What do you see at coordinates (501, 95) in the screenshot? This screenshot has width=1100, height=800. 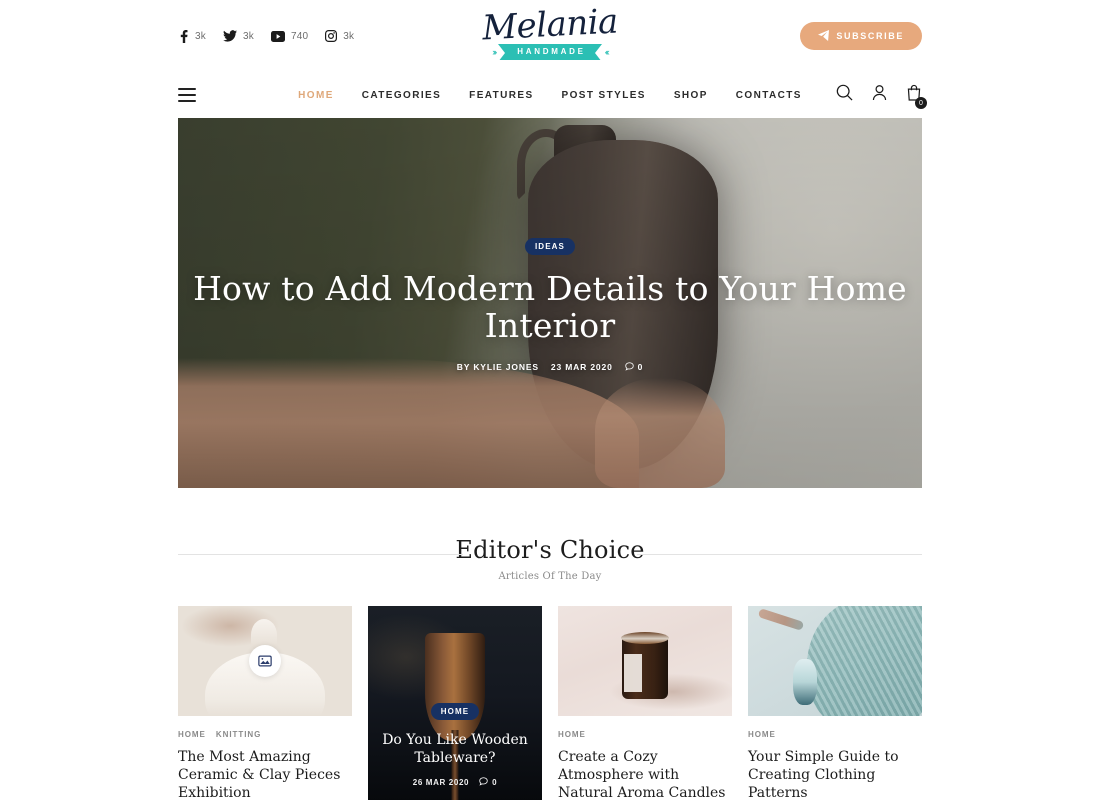 I see `nav-item-features: FEATURES` at bounding box center [501, 95].